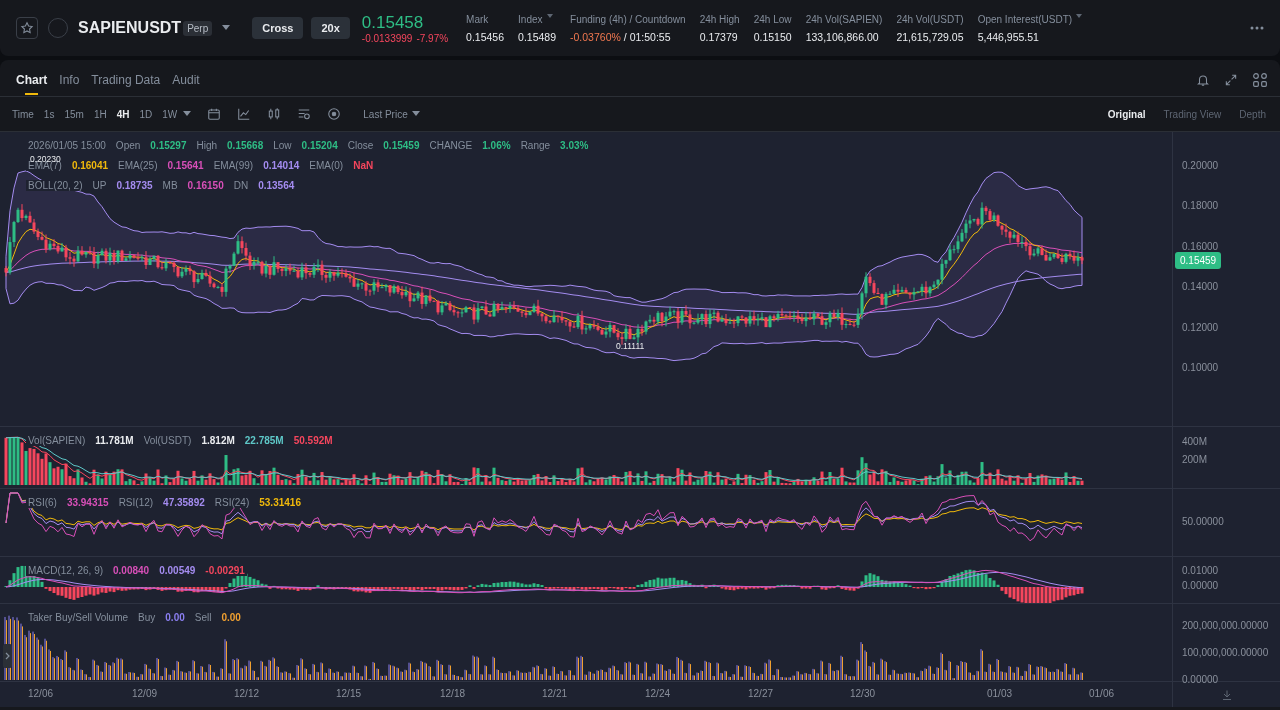 The image size is (1280, 710). What do you see at coordinates (844, 19) in the screenshot?
I see `stat-label: 24h Vol(SAPIEN)` at bounding box center [844, 19].